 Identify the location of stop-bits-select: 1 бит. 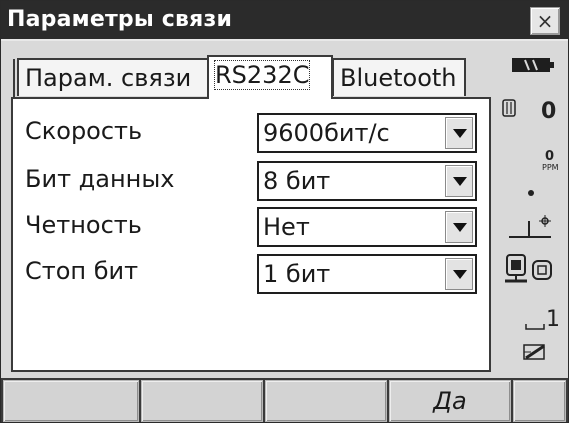
(367, 274).